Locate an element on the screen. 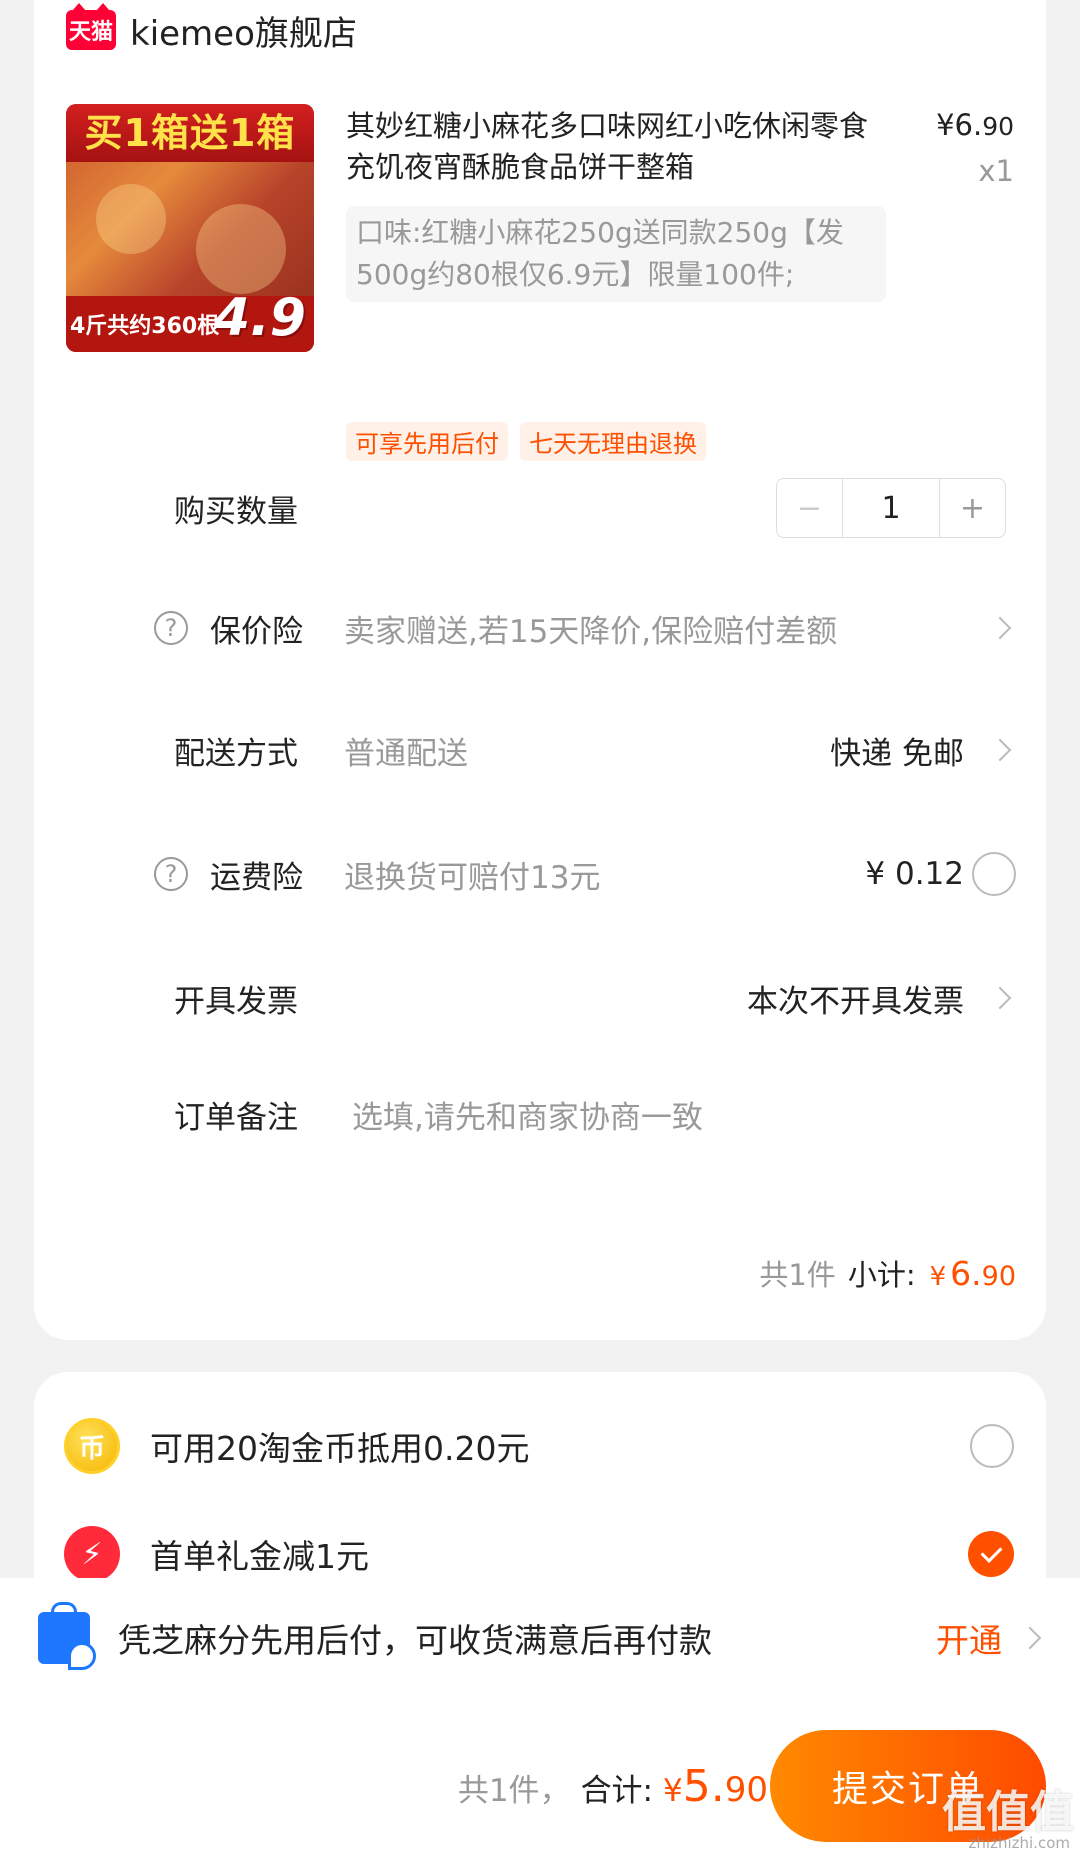  price-insurance-row: ? 保价险 卖家赠送,若15天降价,保险赔付差额 is located at coordinates (540, 628).